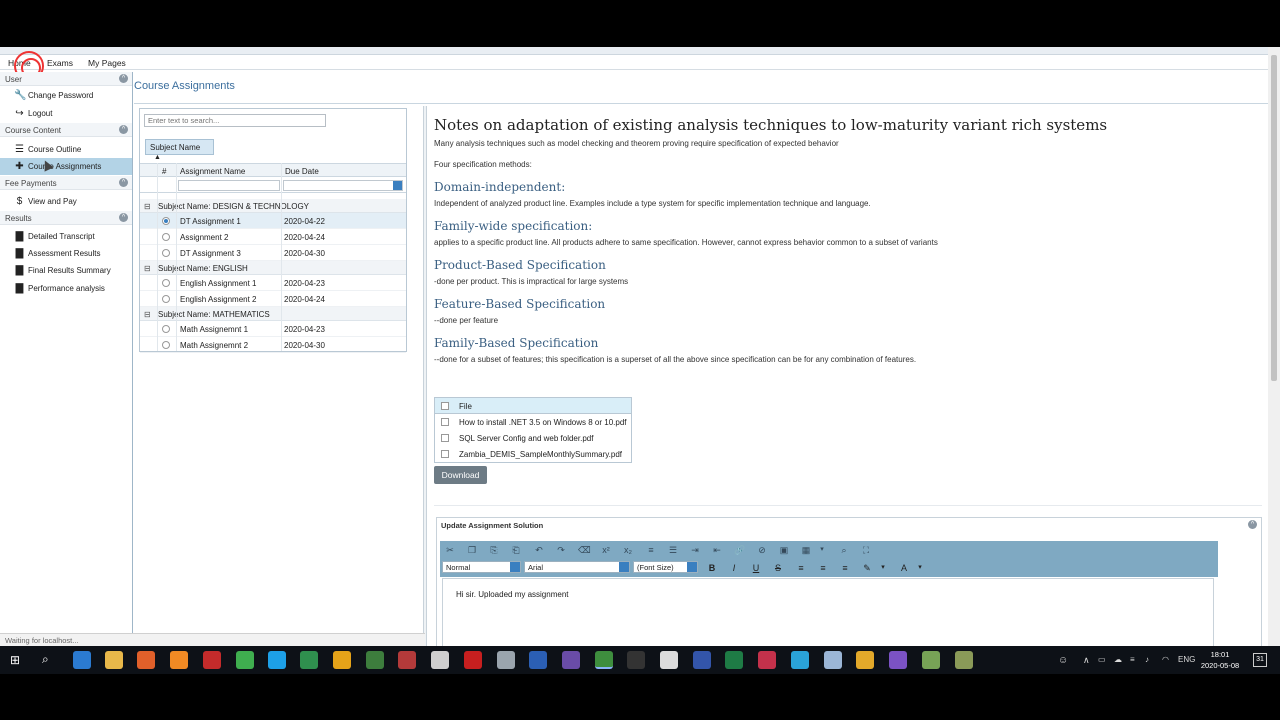 The image size is (1280, 720). I want to click on image-icon: ▣, so click(784, 550).